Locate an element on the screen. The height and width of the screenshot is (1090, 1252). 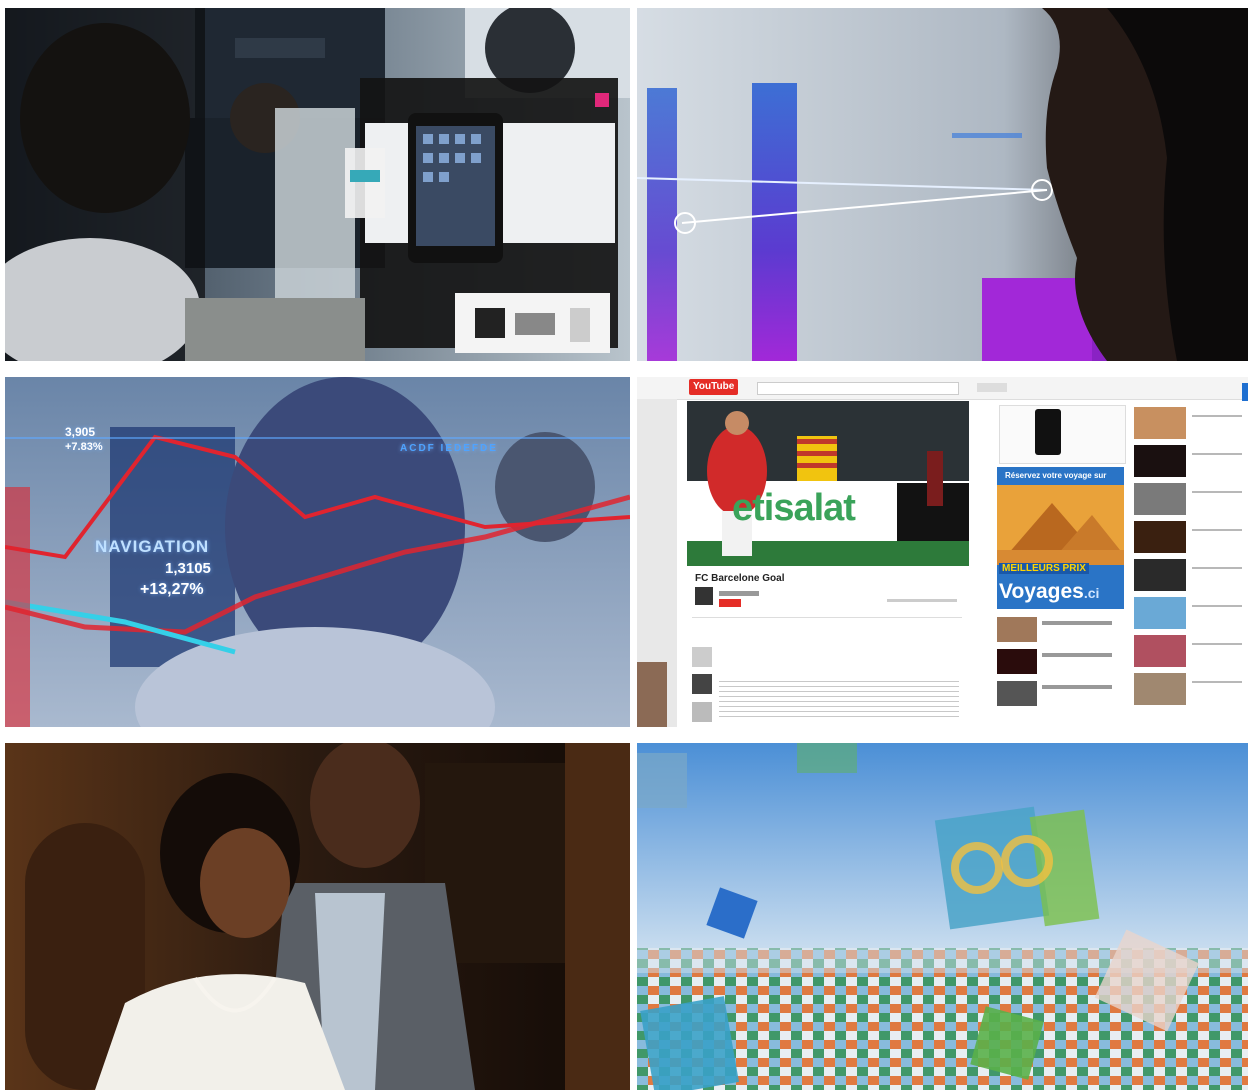
youtube-logo: YouTube is located at coordinates (714, 387).